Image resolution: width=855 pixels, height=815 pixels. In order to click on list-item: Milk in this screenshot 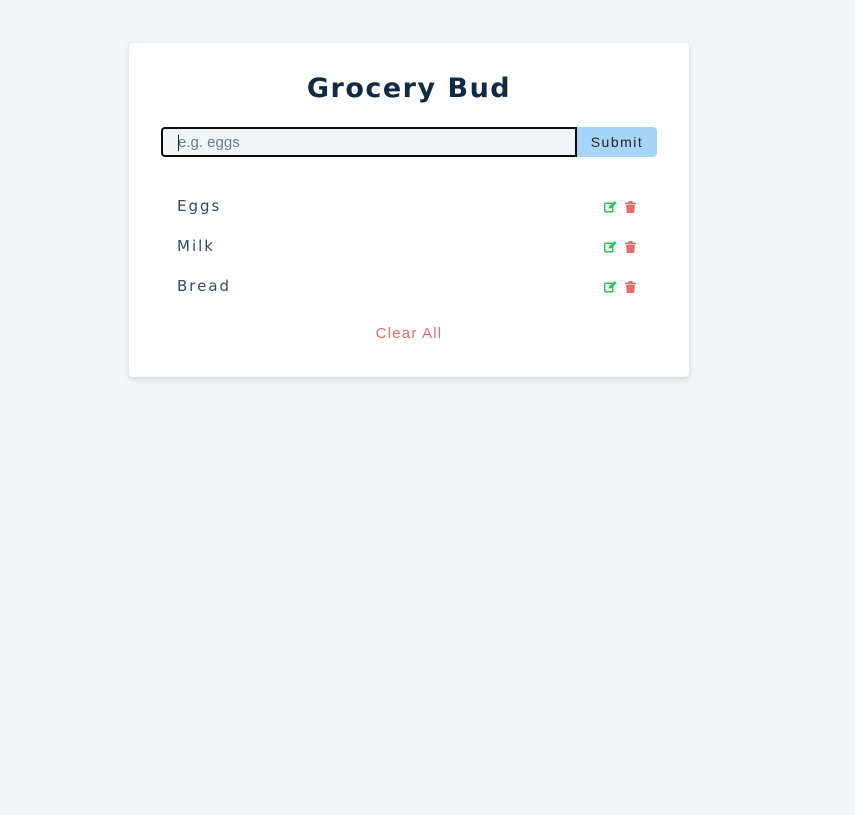, I will do `click(409, 253)`.